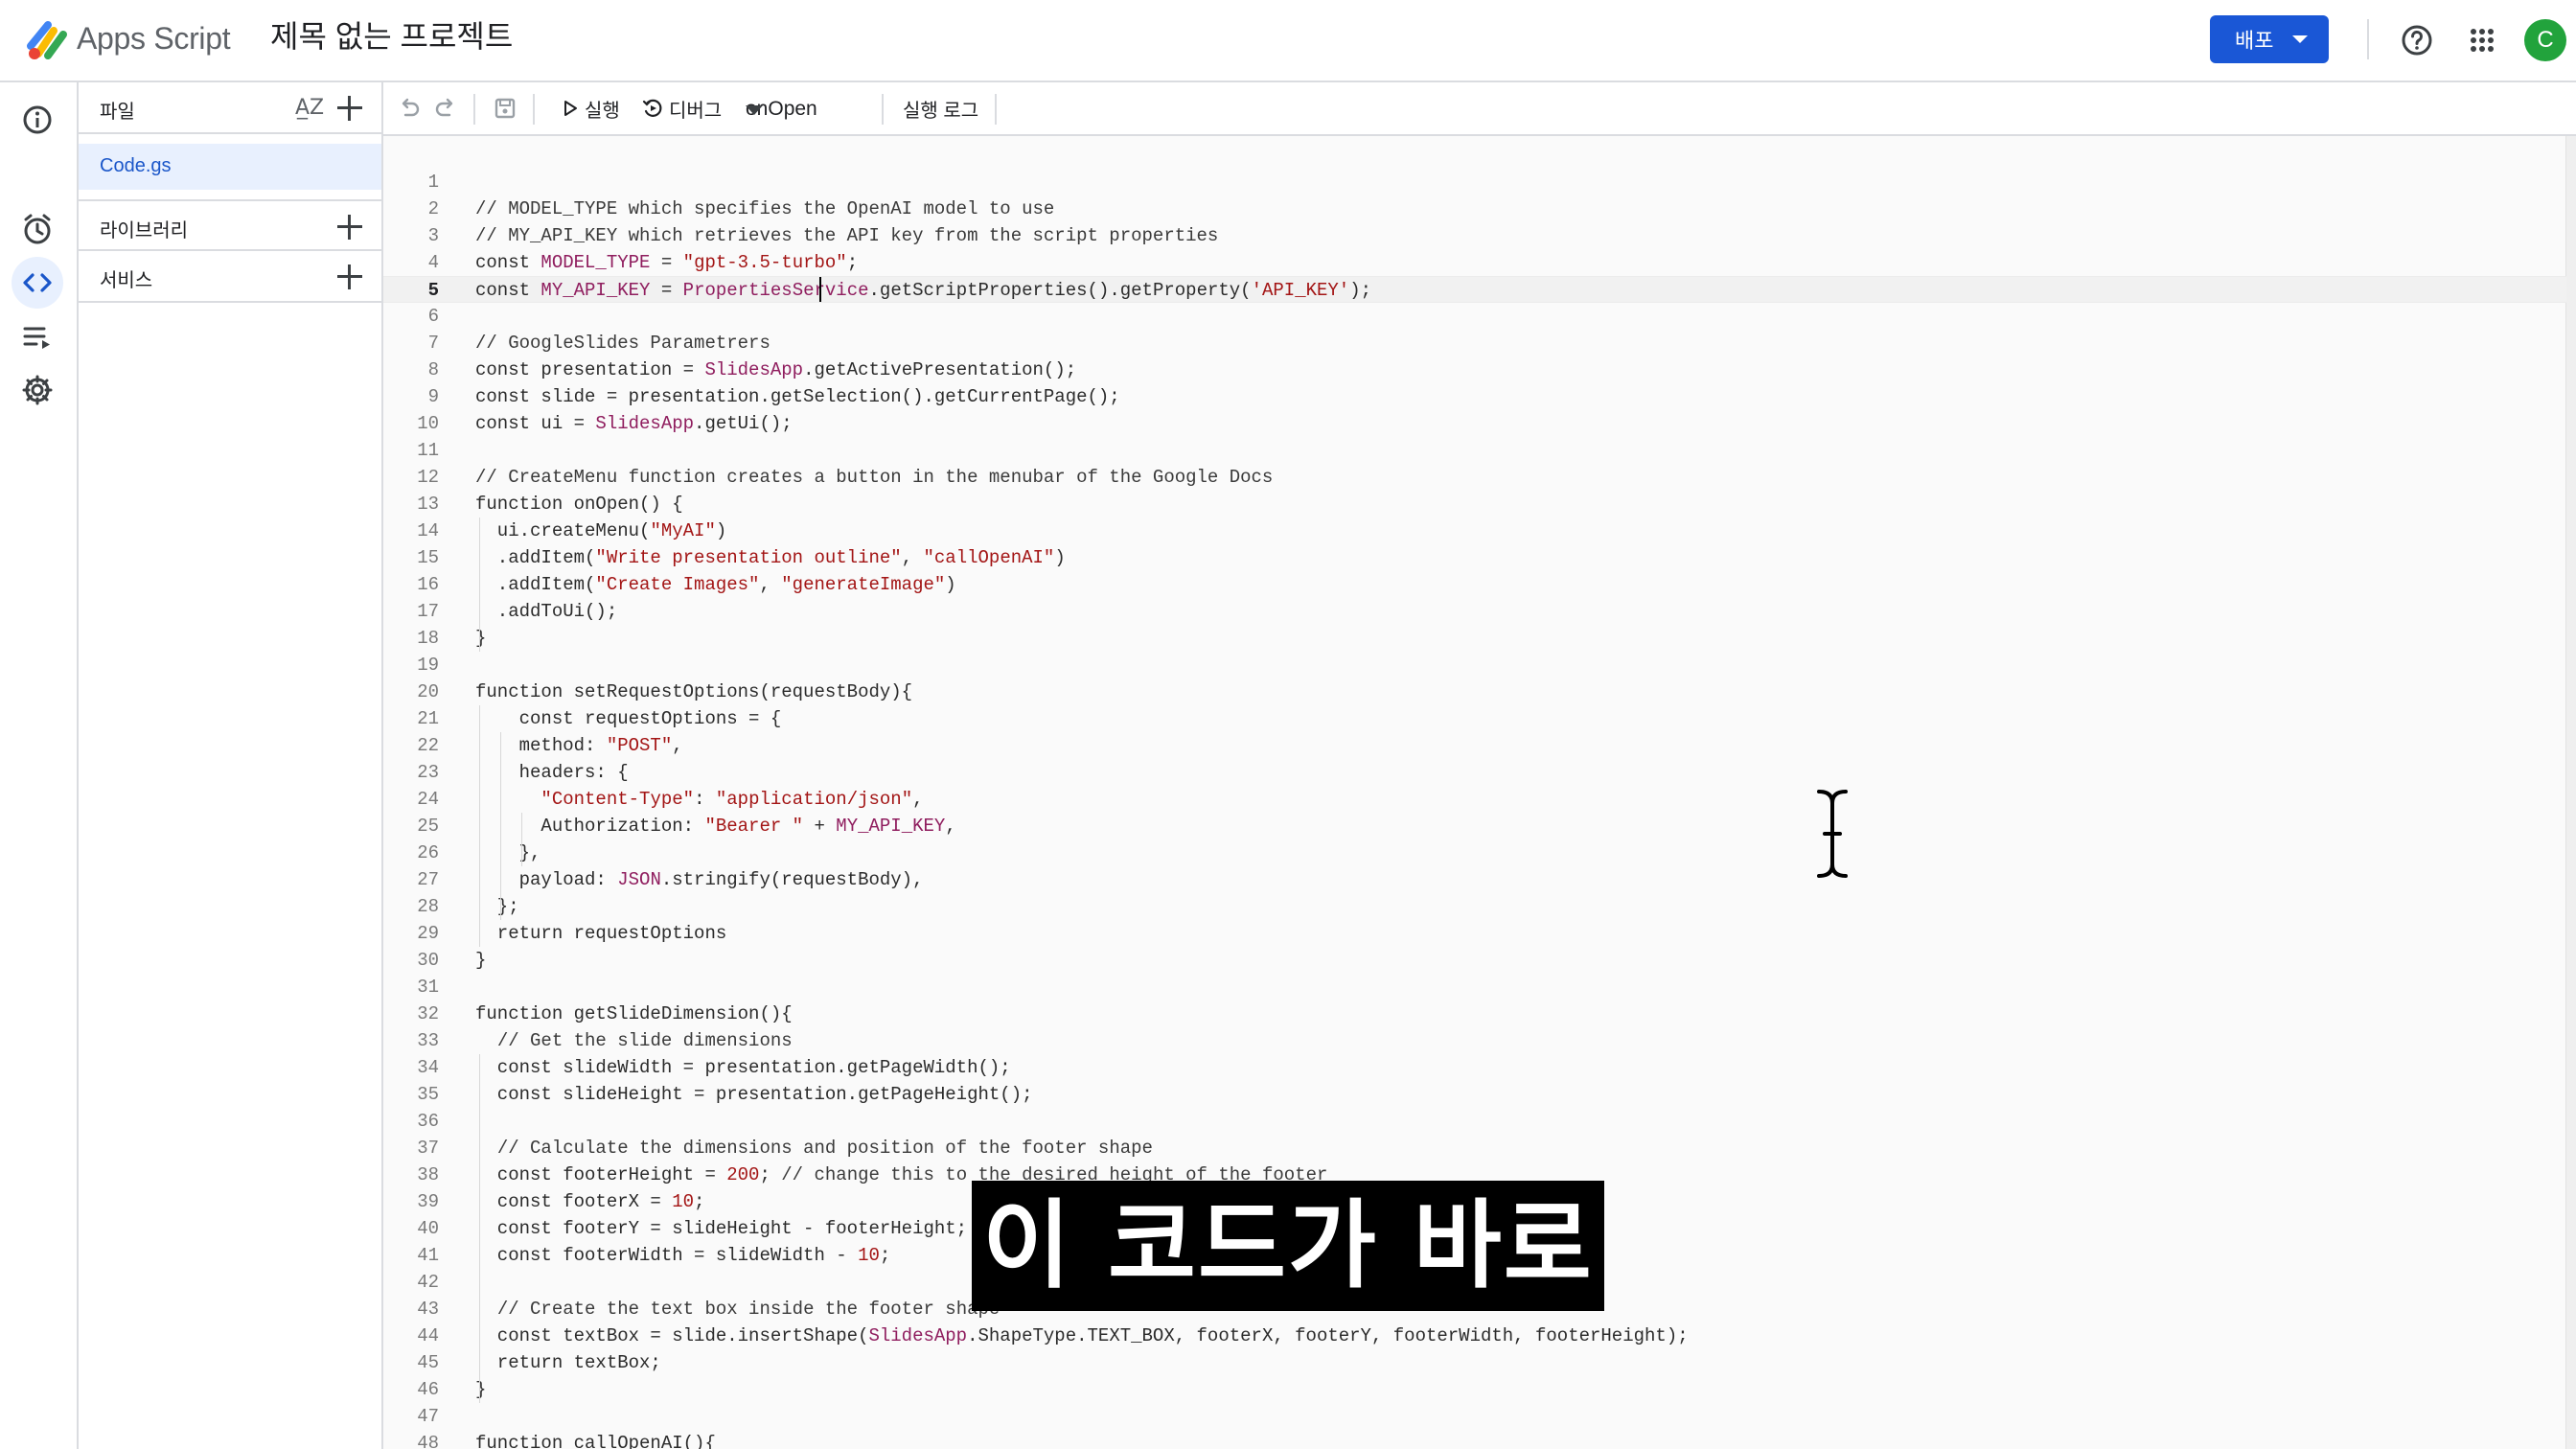 This screenshot has height=1449, width=2576. I want to click on code-line: 26 },, so click(1474, 853).